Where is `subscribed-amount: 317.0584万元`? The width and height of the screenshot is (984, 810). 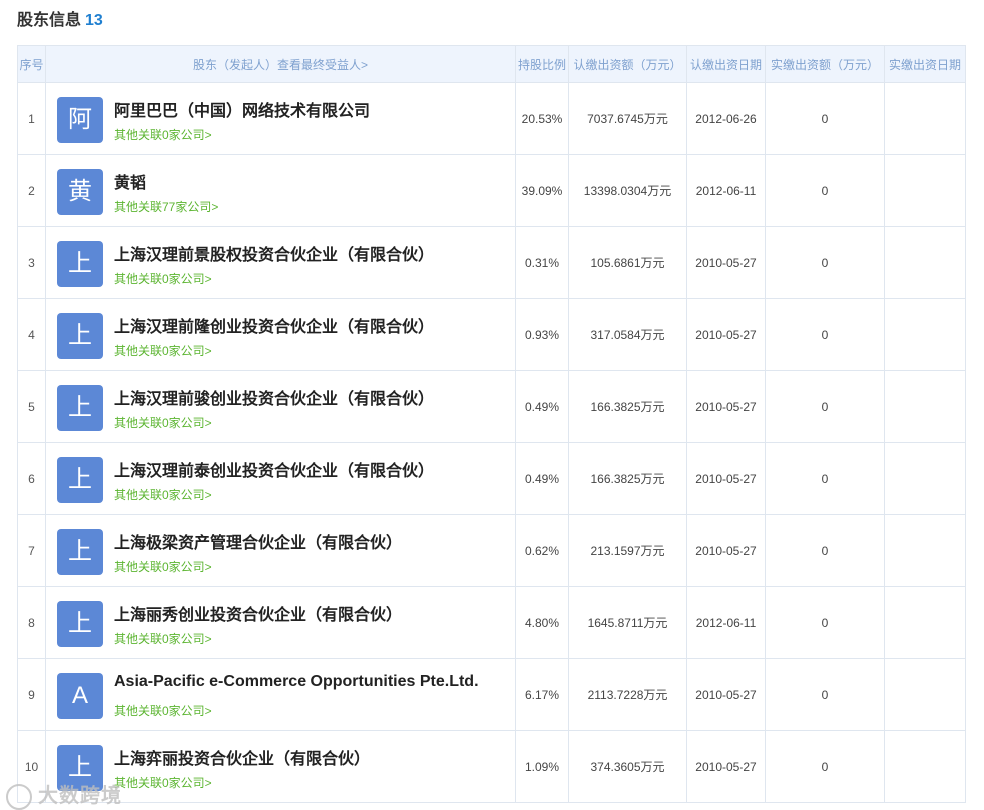
subscribed-amount: 317.0584万元 is located at coordinates (627, 334).